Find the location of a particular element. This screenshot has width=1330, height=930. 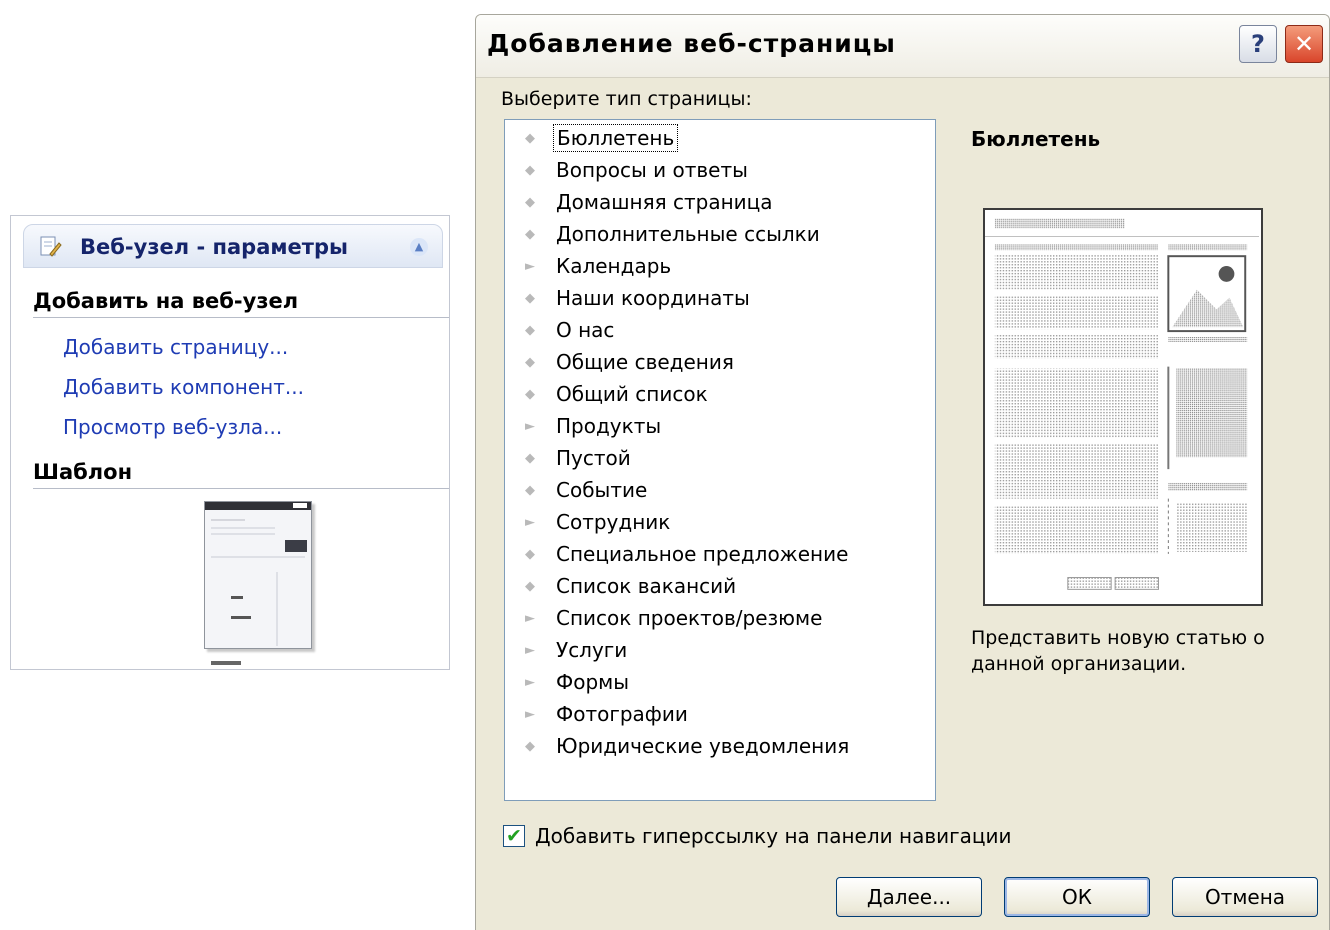

list-item: ◆ О нас is located at coordinates (720, 332).